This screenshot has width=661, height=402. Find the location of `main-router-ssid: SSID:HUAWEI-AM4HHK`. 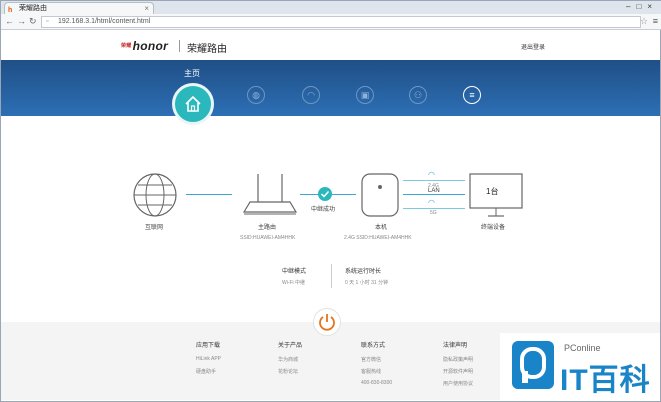

main-router-ssid: SSID:HUAWEI-AM4HHK is located at coordinates (268, 238).